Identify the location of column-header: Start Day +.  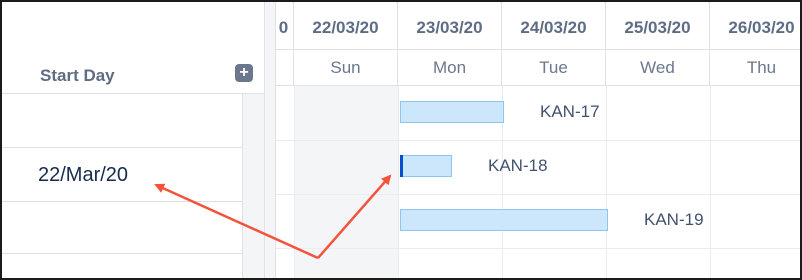
(133, 48).